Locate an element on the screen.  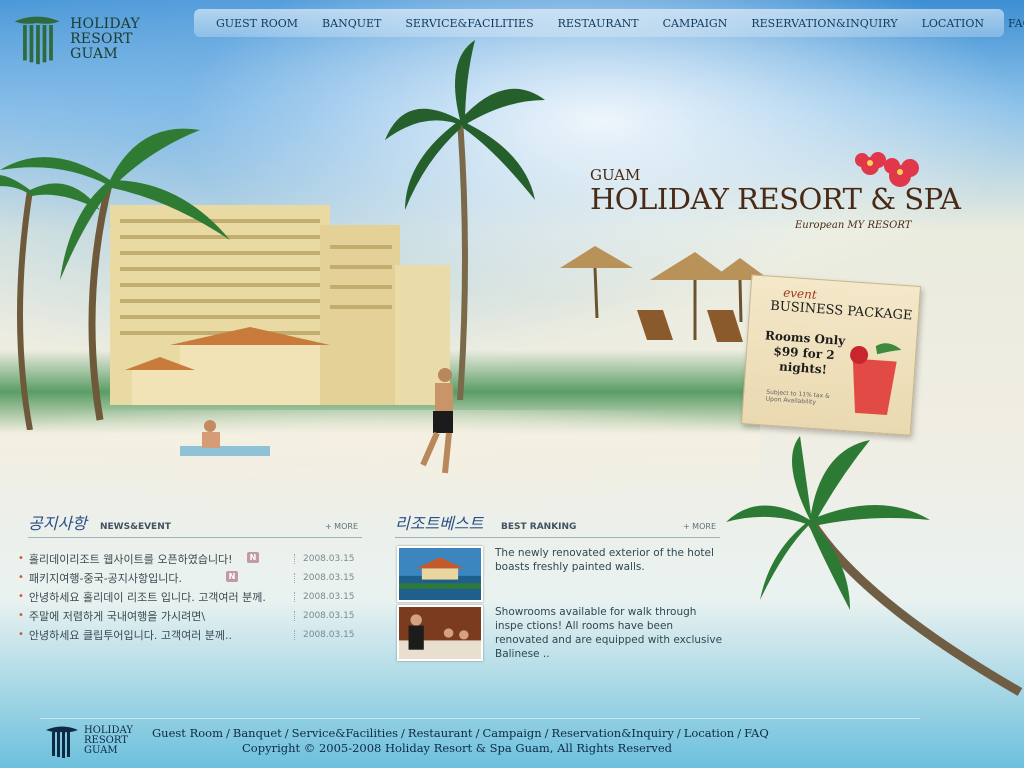
news-title: 안녕하세요 클립투어입니다. 고객여러 분께.. is located at coordinates (148, 635).